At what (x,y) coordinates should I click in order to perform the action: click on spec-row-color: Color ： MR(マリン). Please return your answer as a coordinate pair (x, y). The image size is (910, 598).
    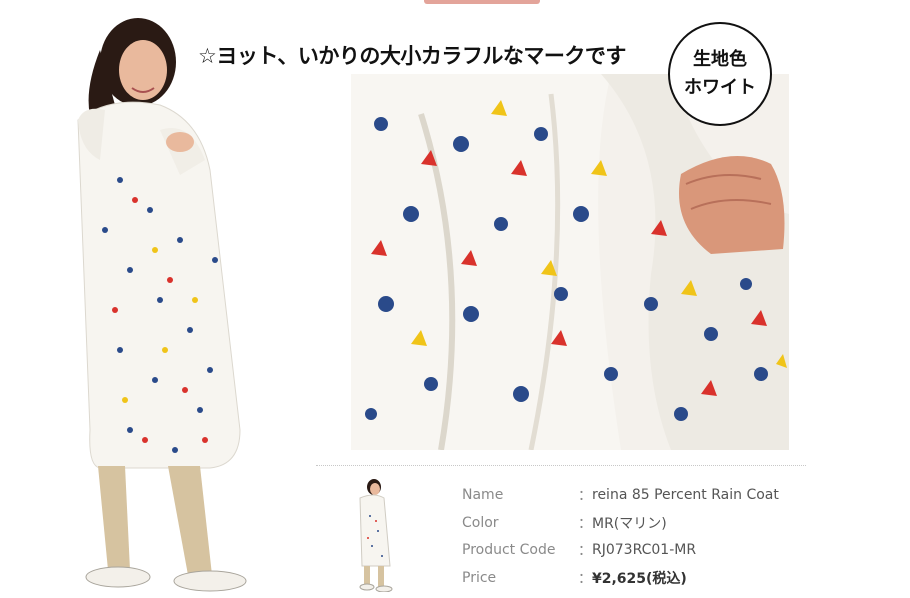
    Looking at the image, I should click on (620, 523).